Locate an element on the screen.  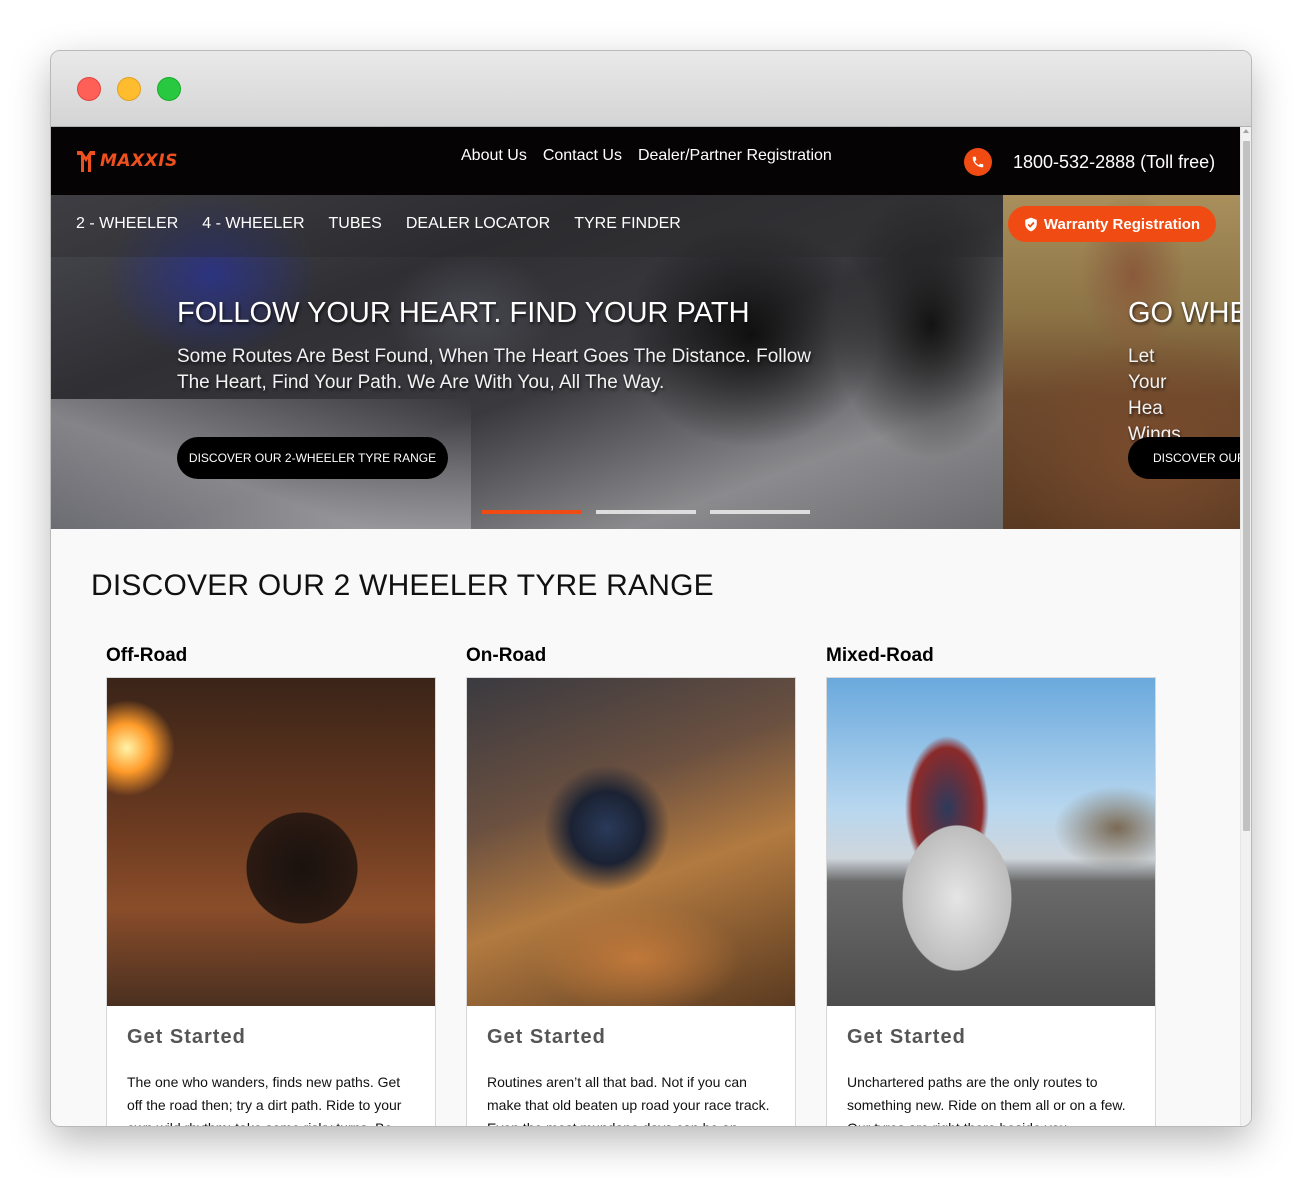
close-window-button is located at coordinates (89, 89).